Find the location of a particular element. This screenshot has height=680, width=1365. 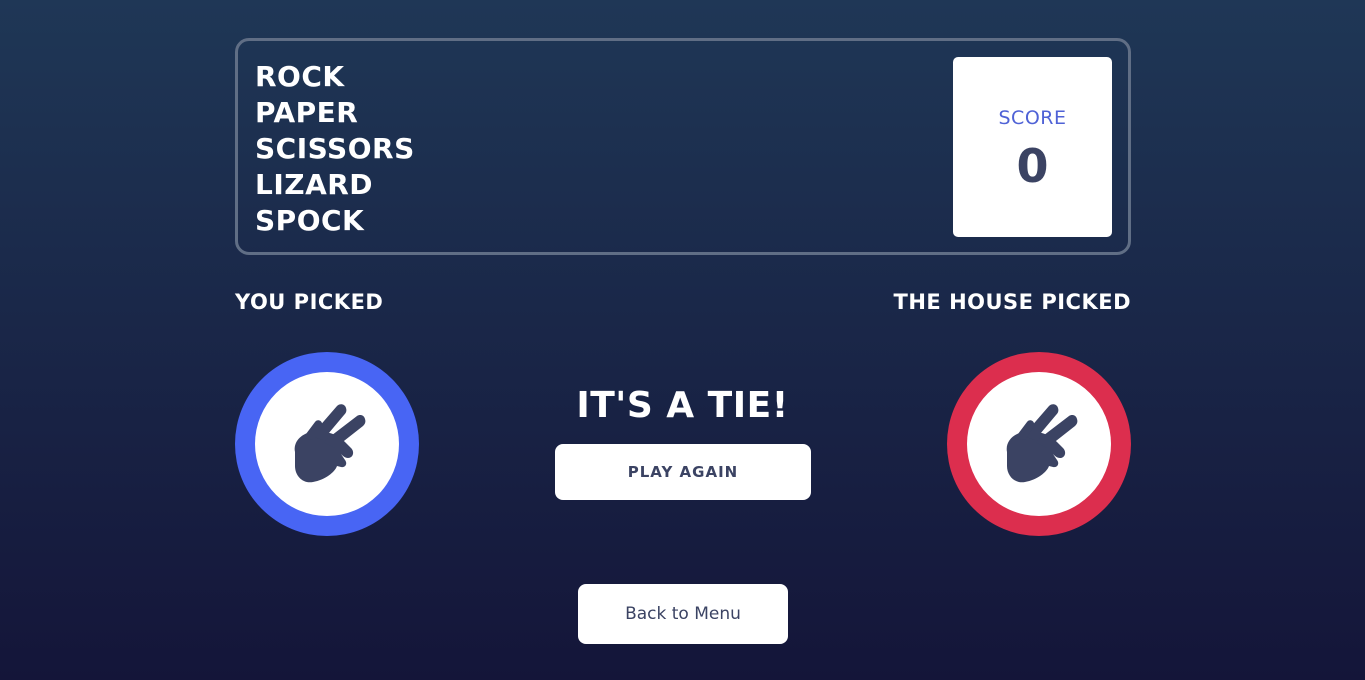

title-word-scissors: SCISSORS is located at coordinates (335, 148).